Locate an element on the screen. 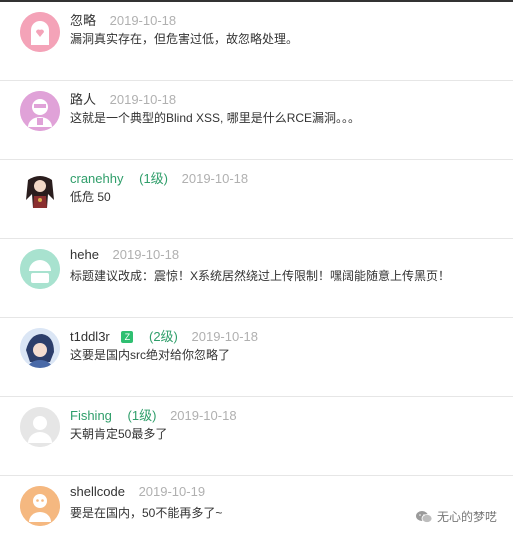  orange-avatar-icon is located at coordinates (40, 506).